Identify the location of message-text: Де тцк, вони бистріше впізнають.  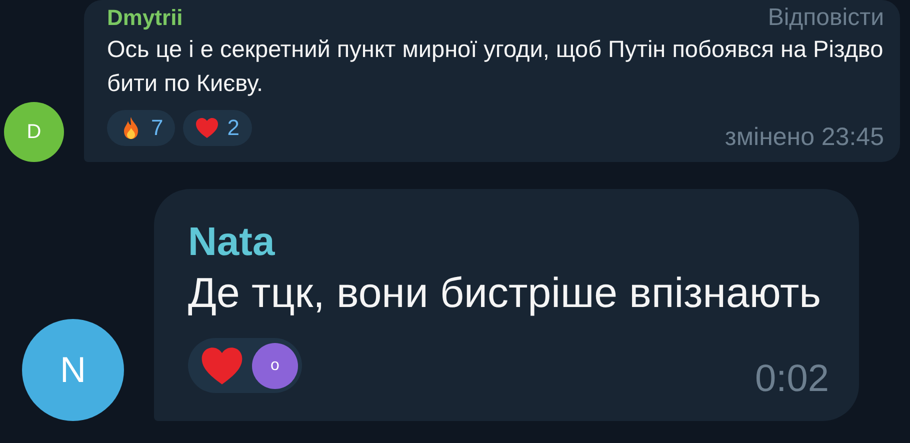
(505, 293).